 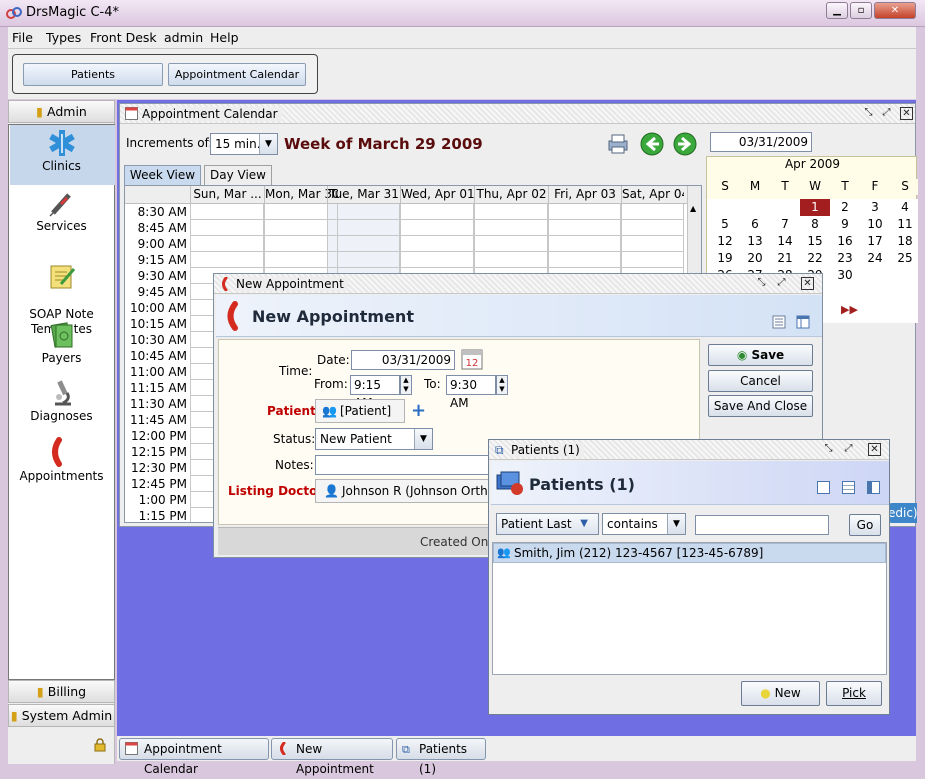 I want to click on system-admin-group-header: ▮ System Admin, so click(x=61, y=715).